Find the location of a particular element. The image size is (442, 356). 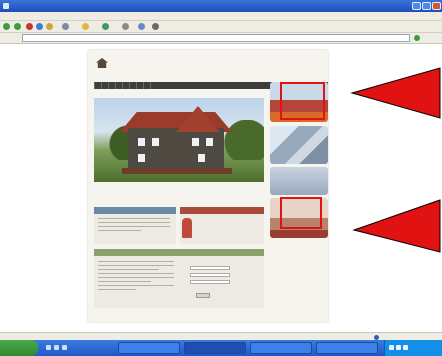

info-text is located at coordinates (136, 277).